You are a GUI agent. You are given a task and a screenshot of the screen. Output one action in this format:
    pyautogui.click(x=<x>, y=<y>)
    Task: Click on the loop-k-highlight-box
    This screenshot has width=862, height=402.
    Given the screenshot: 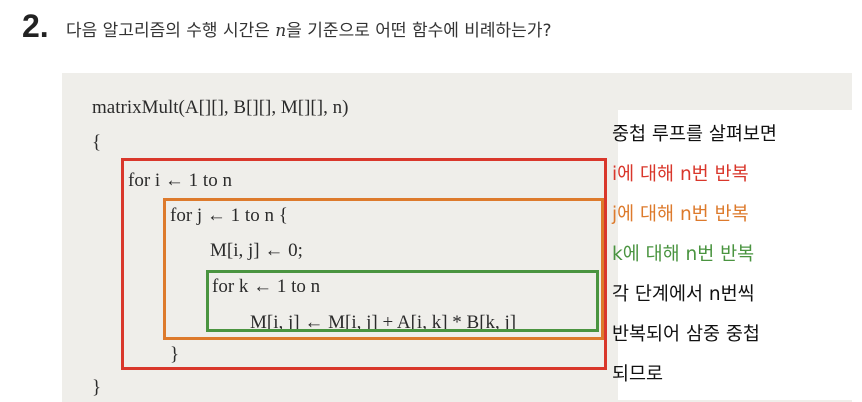 What is the action you would take?
    pyautogui.click(x=402, y=301)
    